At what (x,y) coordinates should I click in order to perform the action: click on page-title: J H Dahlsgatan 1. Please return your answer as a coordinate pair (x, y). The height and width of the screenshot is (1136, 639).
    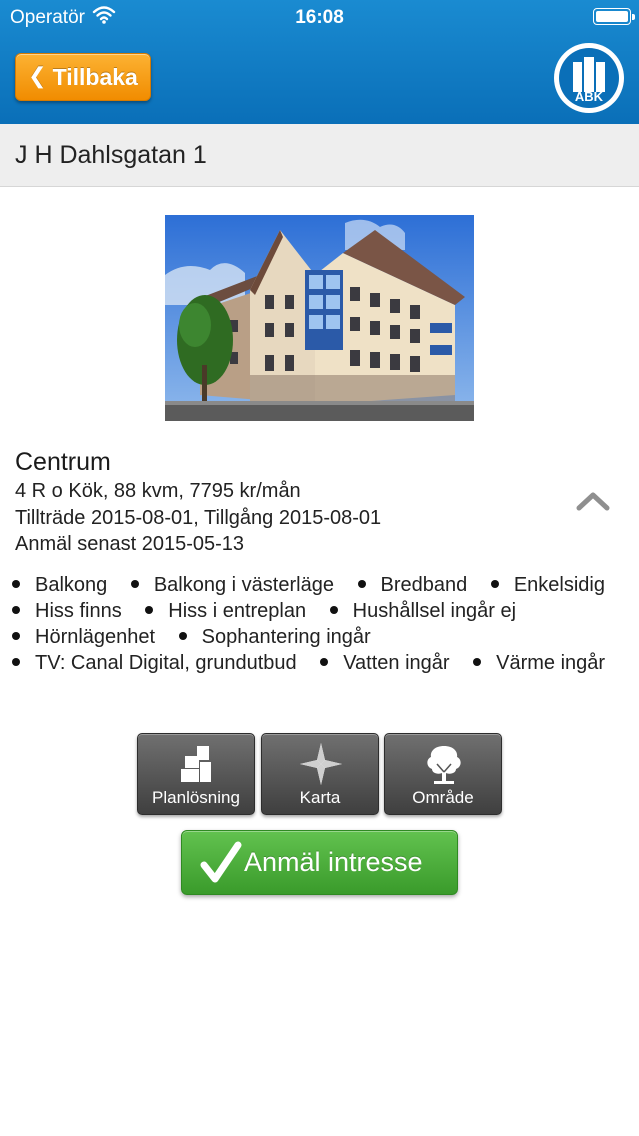
    Looking at the image, I should click on (111, 155).